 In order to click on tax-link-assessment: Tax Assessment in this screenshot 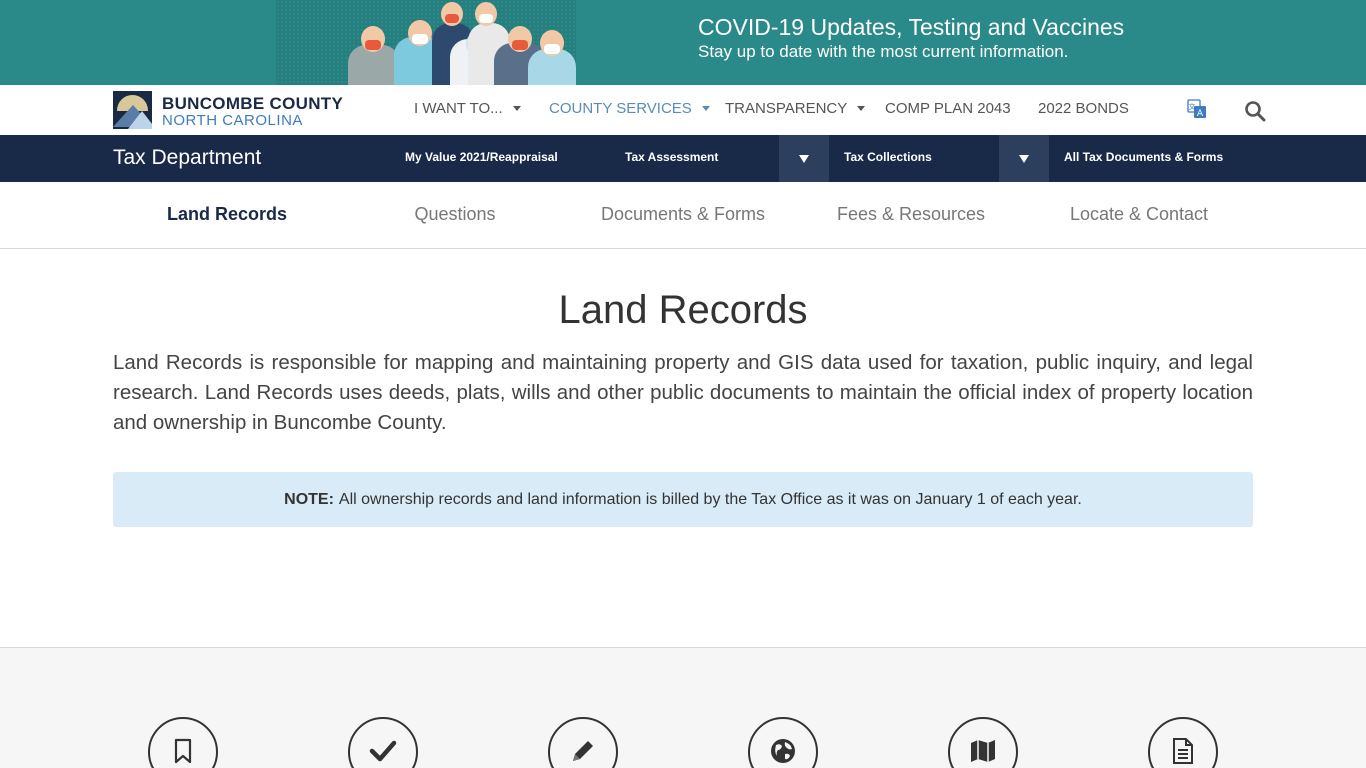, I will do `click(671, 157)`.